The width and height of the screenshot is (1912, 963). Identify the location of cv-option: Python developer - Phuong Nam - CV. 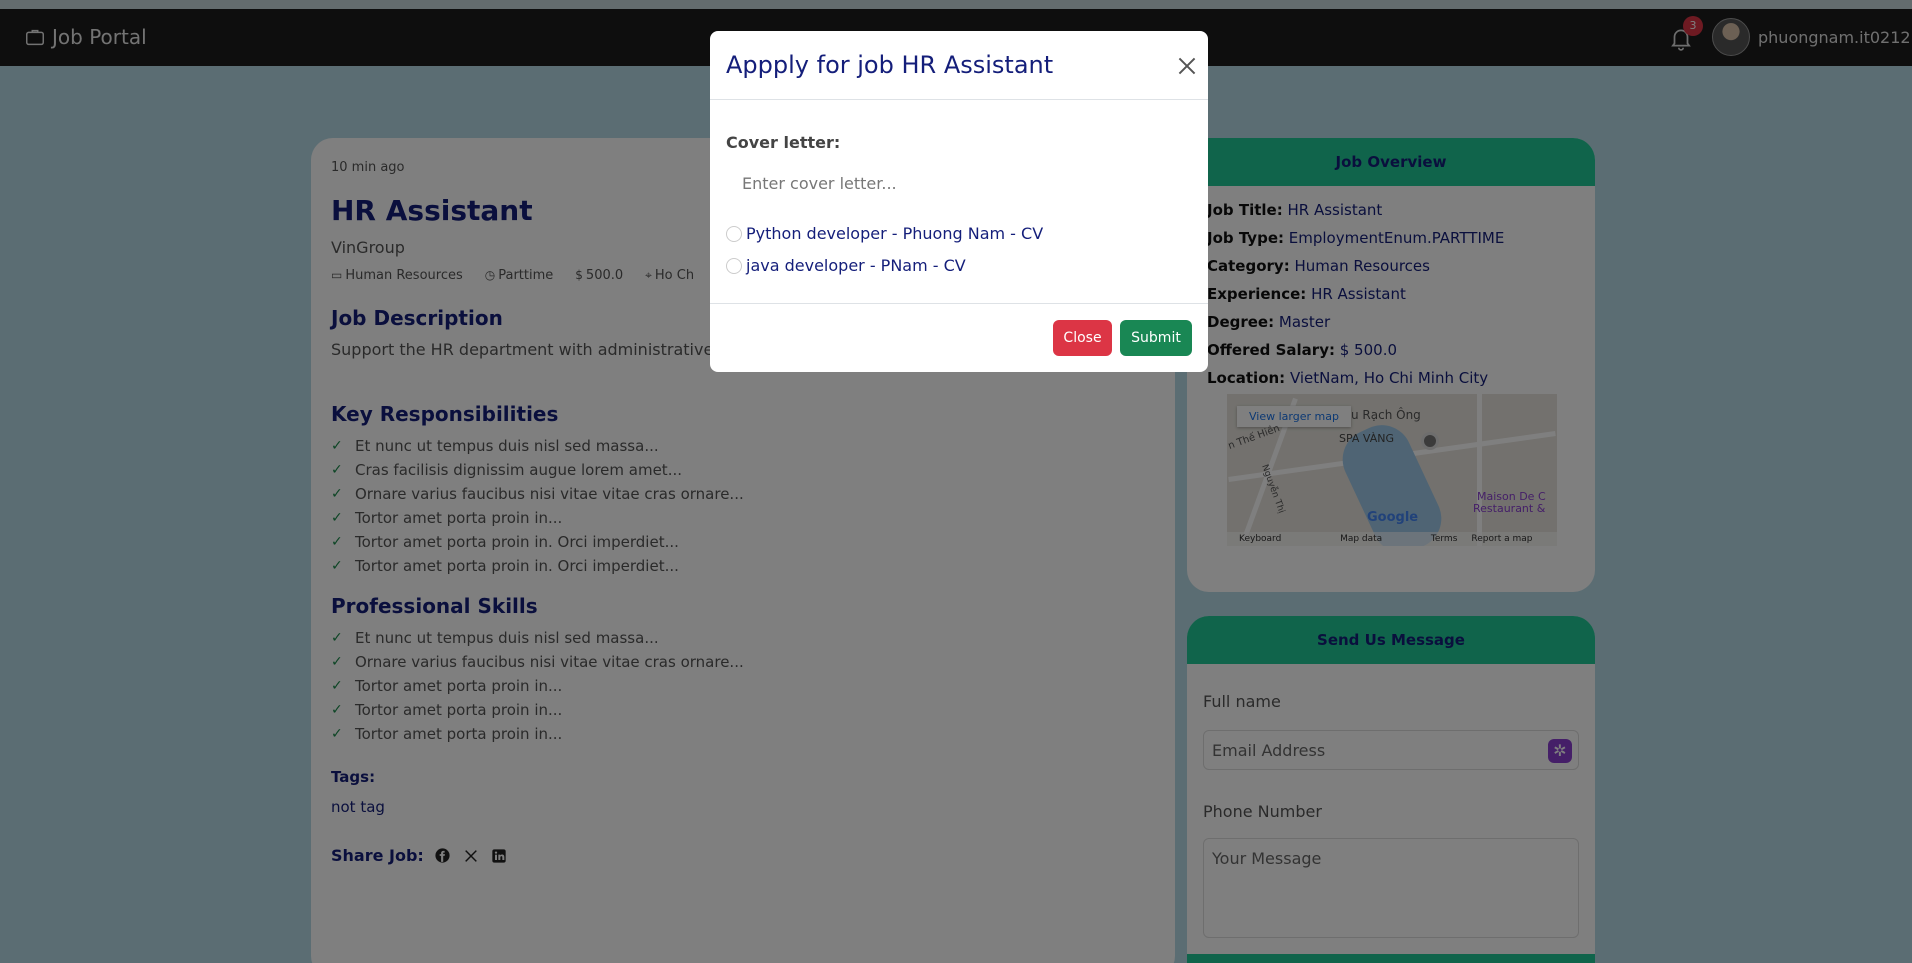
(884, 233).